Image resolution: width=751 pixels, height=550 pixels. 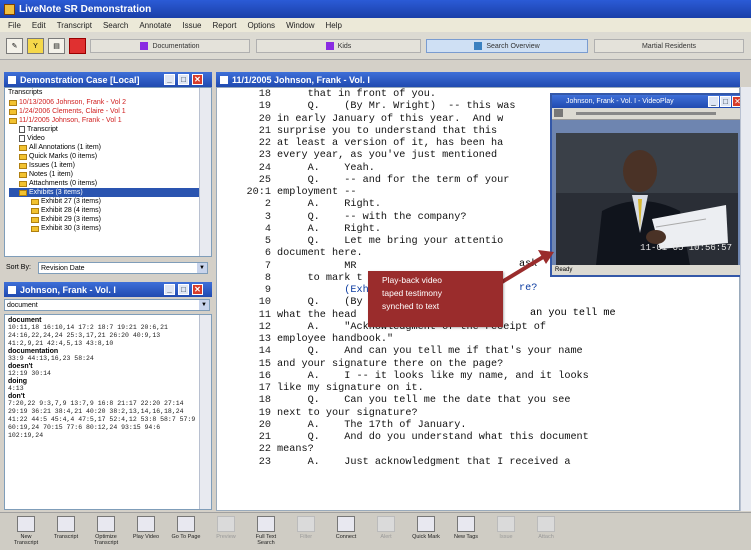 What do you see at coordinates (226, 532) in the screenshot?
I see `preview-button: Preview` at bounding box center [226, 532].